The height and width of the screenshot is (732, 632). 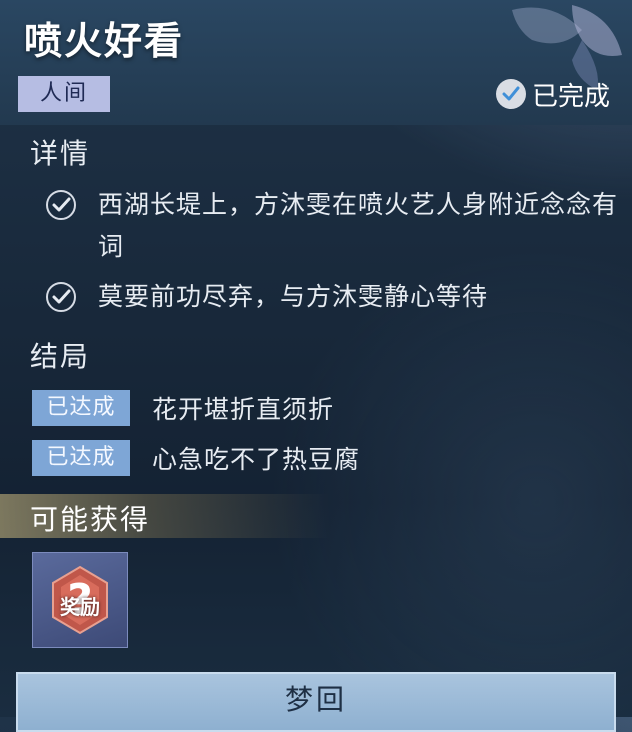 I want to click on reward-label: 奖励, so click(x=80, y=607).